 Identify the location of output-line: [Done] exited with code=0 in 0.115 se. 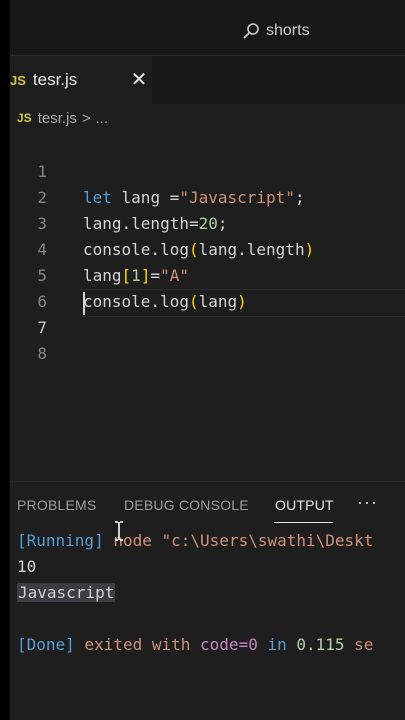
(195, 644).